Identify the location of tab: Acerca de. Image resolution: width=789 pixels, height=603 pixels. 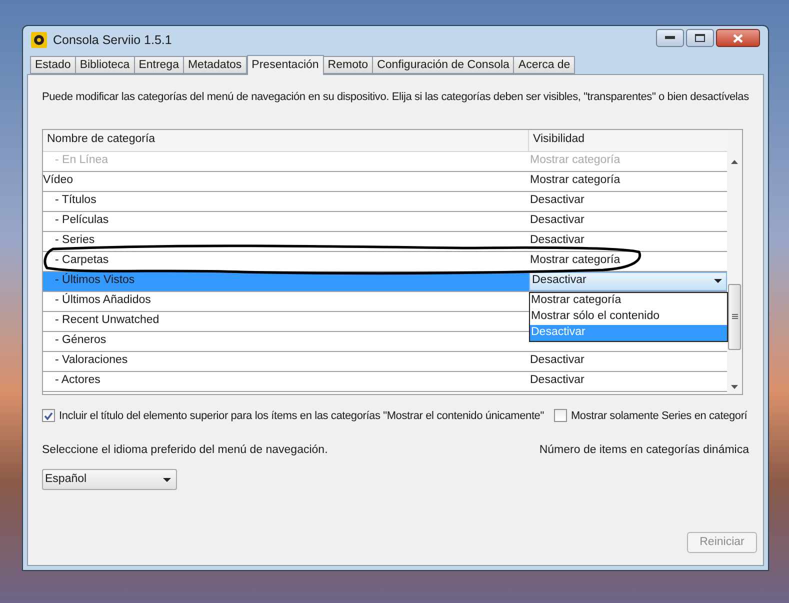
(544, 65).